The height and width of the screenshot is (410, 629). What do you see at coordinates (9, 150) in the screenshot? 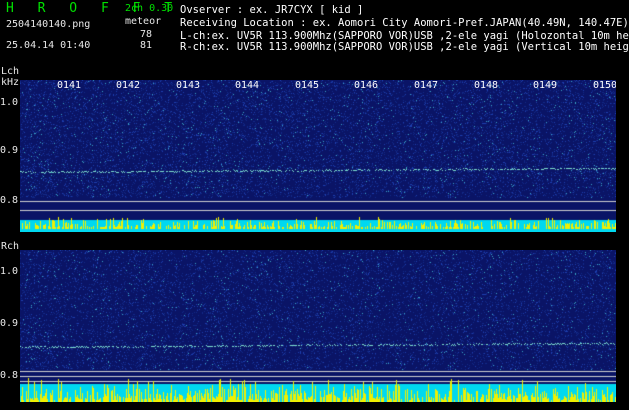
I see `lch-ytick-0-9: 0.9` at bounding box center [9, 150].